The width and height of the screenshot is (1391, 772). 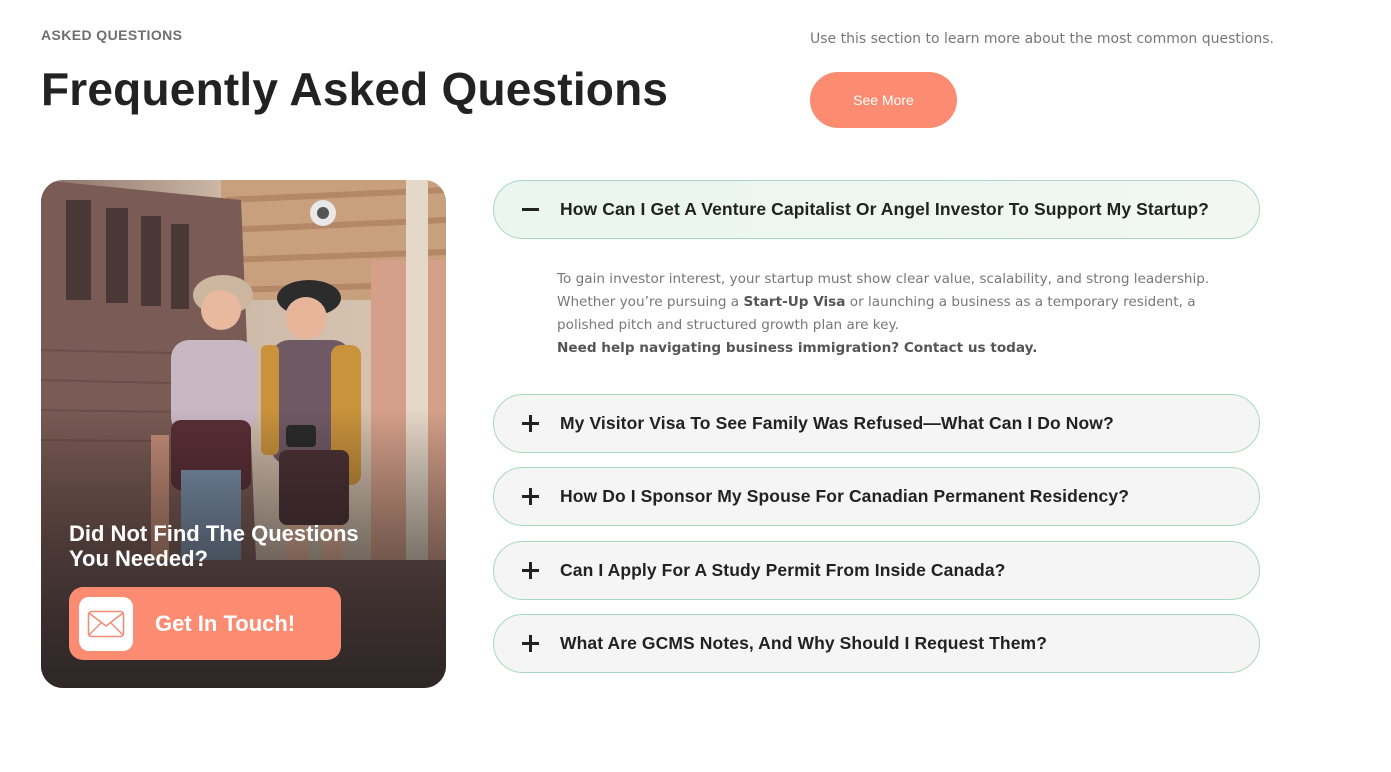 What do you see at coordinates (214, 546) in the screenshot?
I see `promo-heading: Did Not Find The Questions You Needed?` at bounding box center [214, 546].